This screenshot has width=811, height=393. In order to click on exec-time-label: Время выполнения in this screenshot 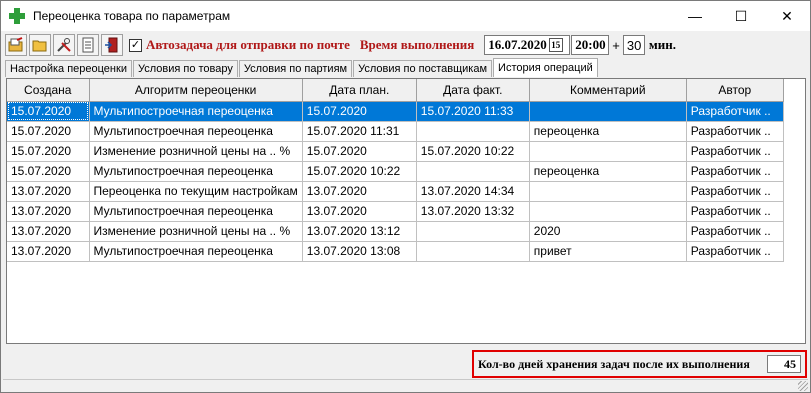, I will do `click(417, 44)`.